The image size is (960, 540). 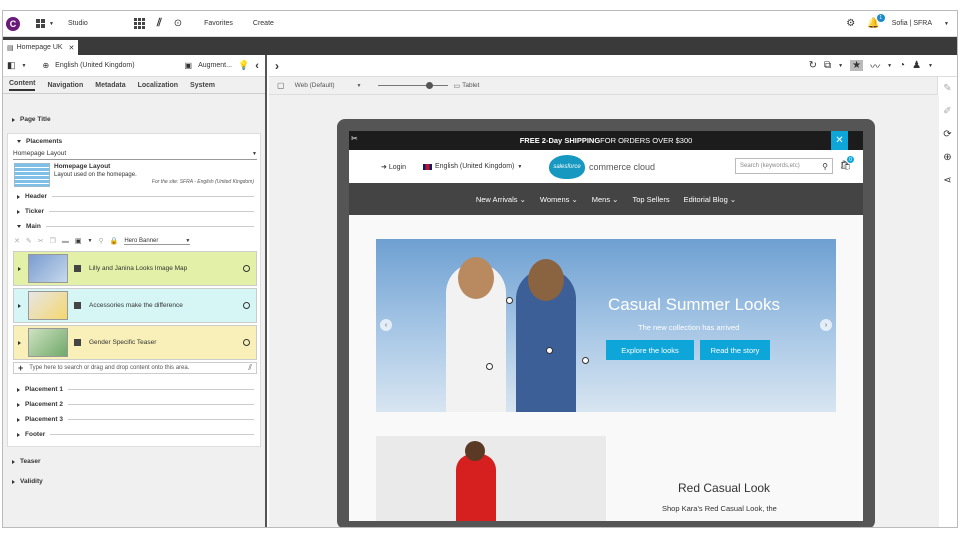 What do you see at coordinates (22, 85) in the screenshot?
I see `tab-content: Content` at bounding box center [22, 85].